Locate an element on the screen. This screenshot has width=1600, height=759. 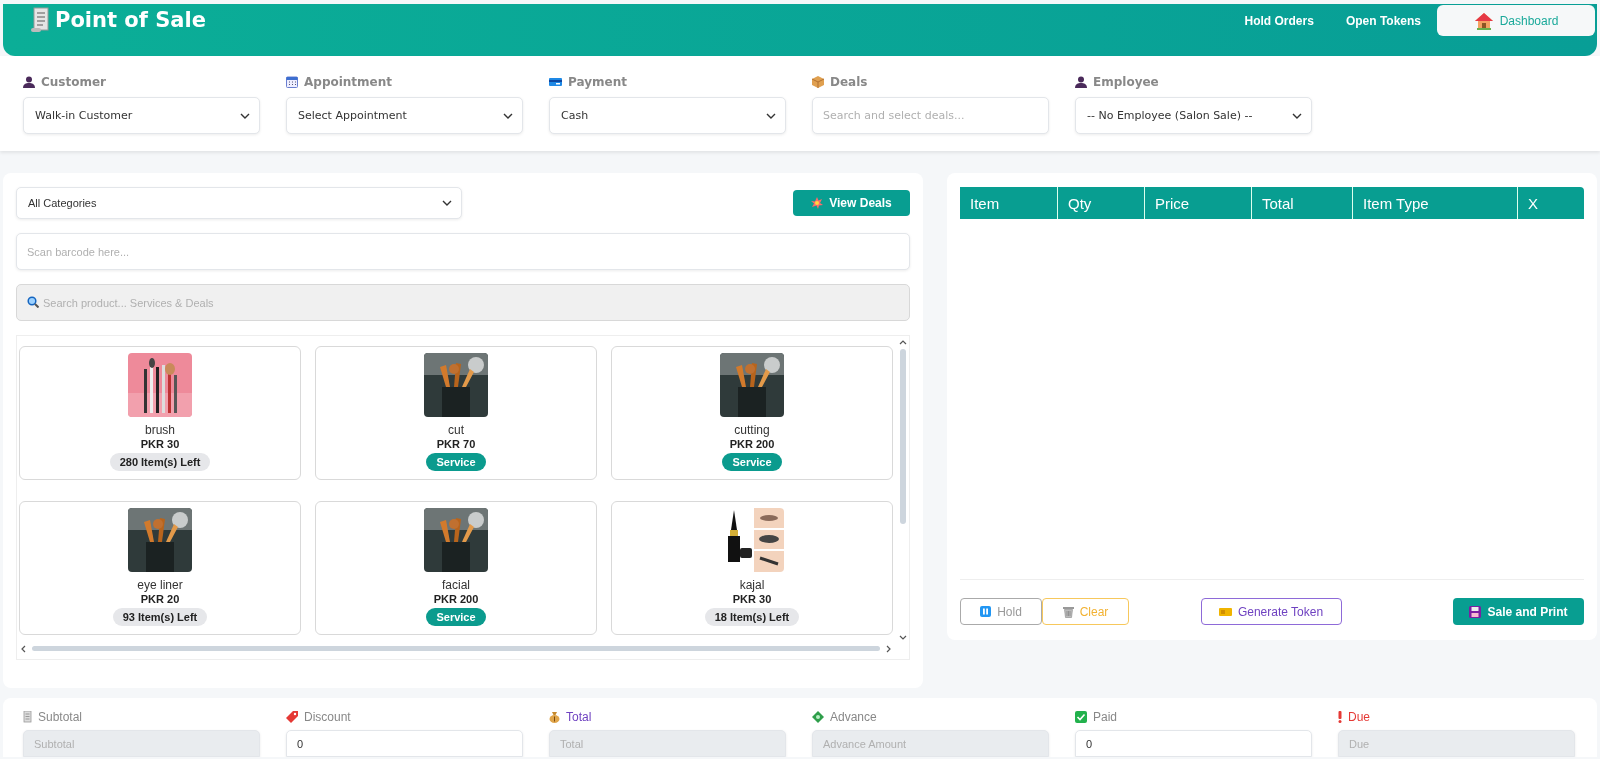
burst-icon is located at coordinates (817, 203).